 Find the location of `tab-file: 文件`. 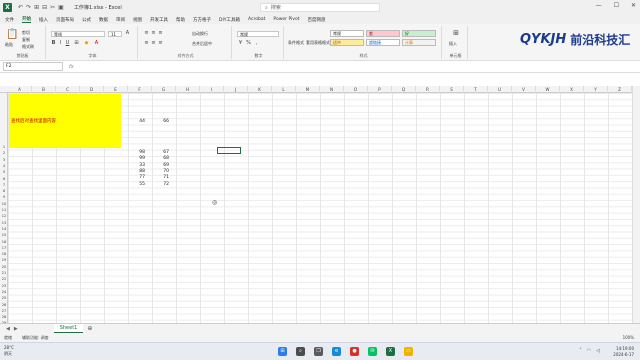

tab-file: 文件 is located at coordinates (9, 20).